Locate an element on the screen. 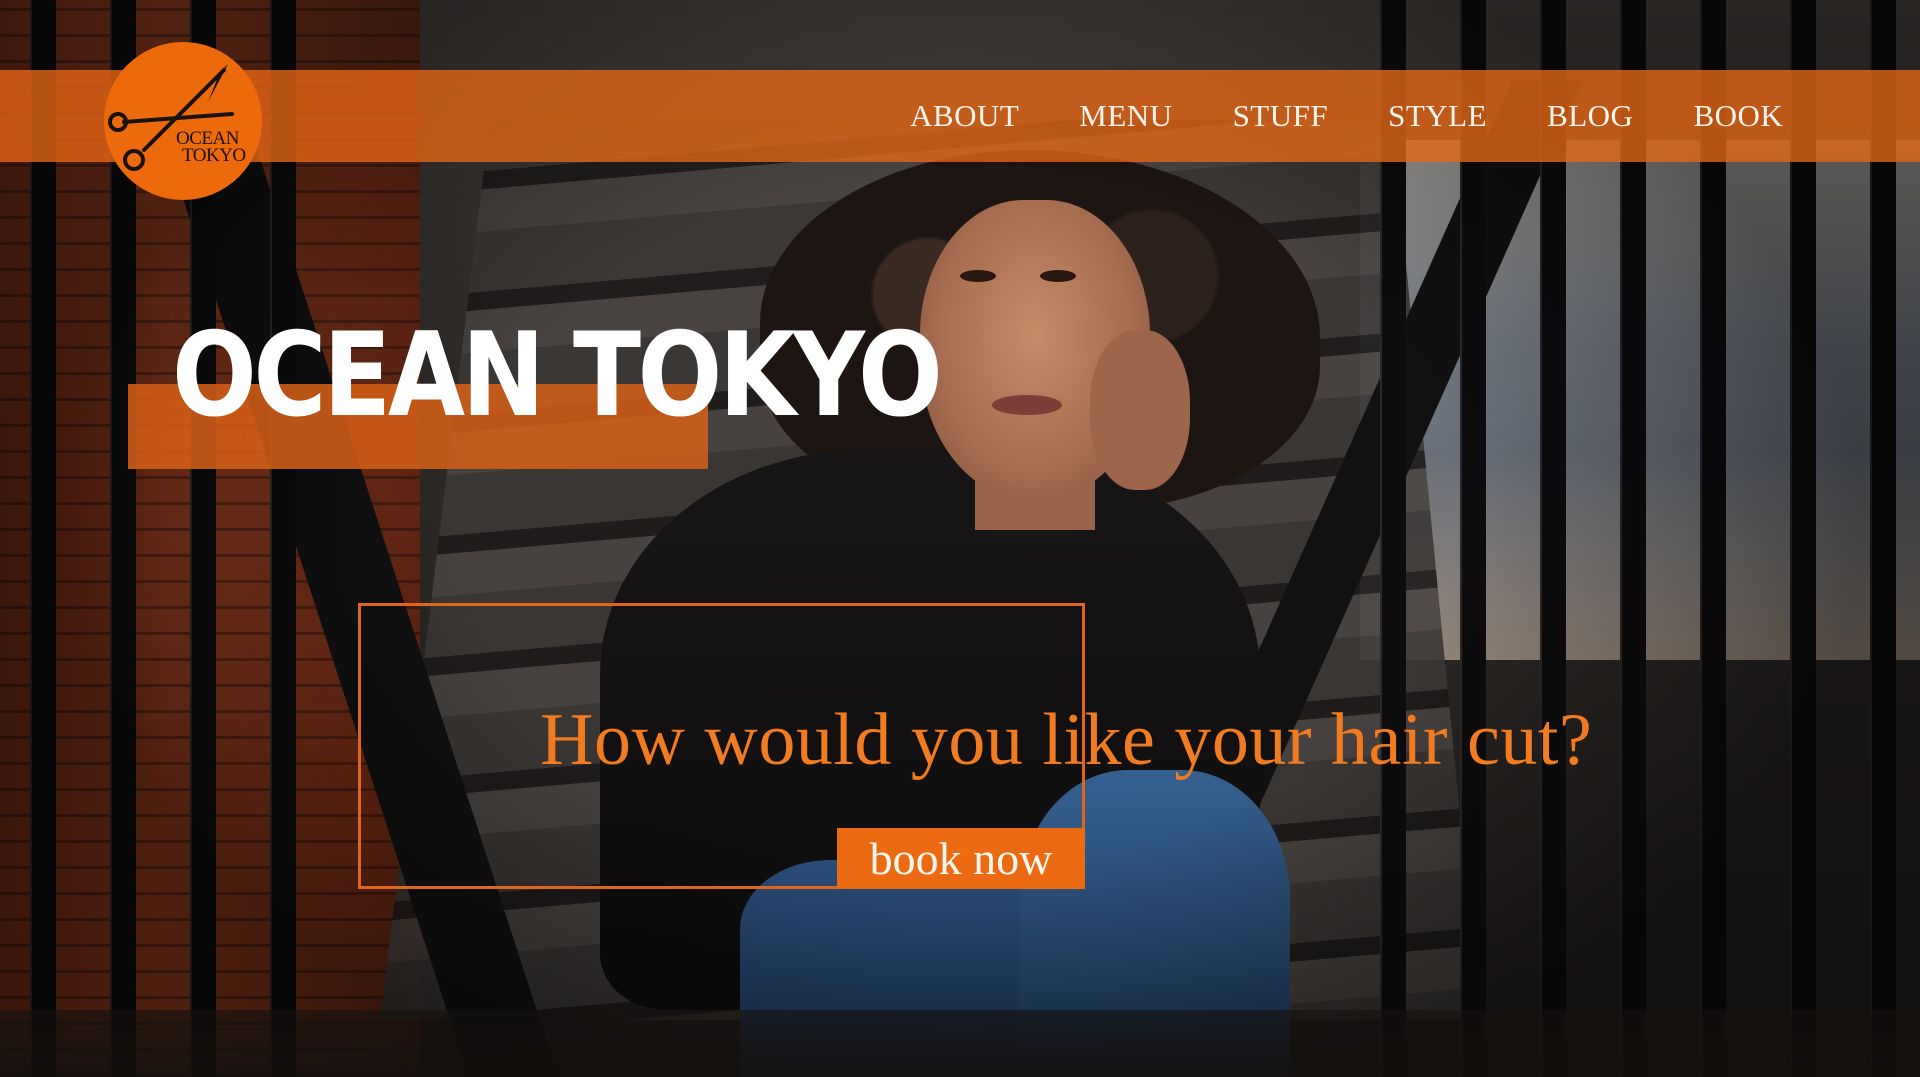 This screenshot has width=1920, height=1077. hero-title: OCEAN TOKYO is located at coordinates (557, 375).